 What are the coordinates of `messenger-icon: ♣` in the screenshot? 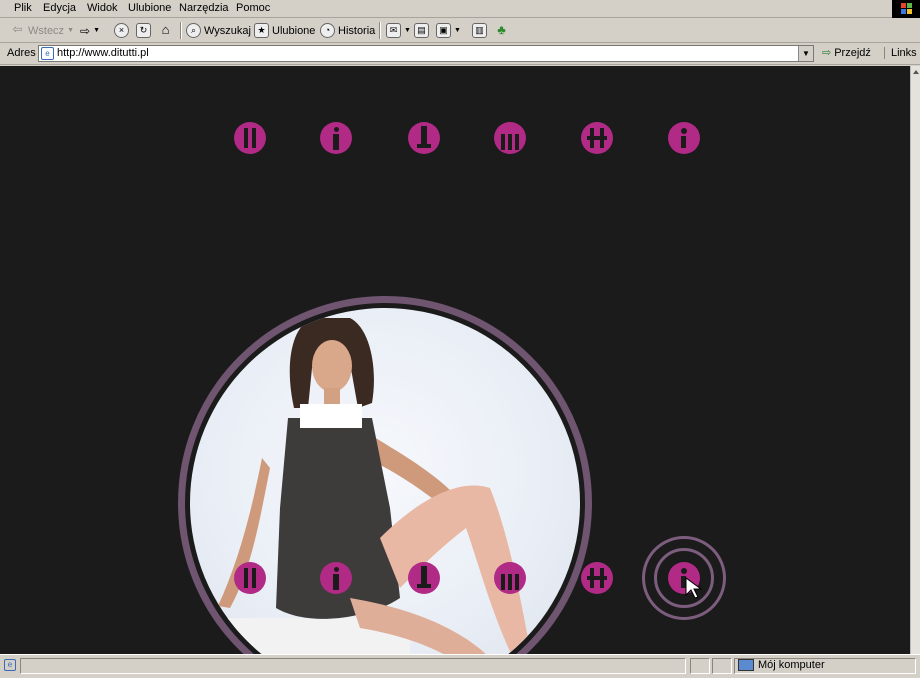 It's located at (501, 29).